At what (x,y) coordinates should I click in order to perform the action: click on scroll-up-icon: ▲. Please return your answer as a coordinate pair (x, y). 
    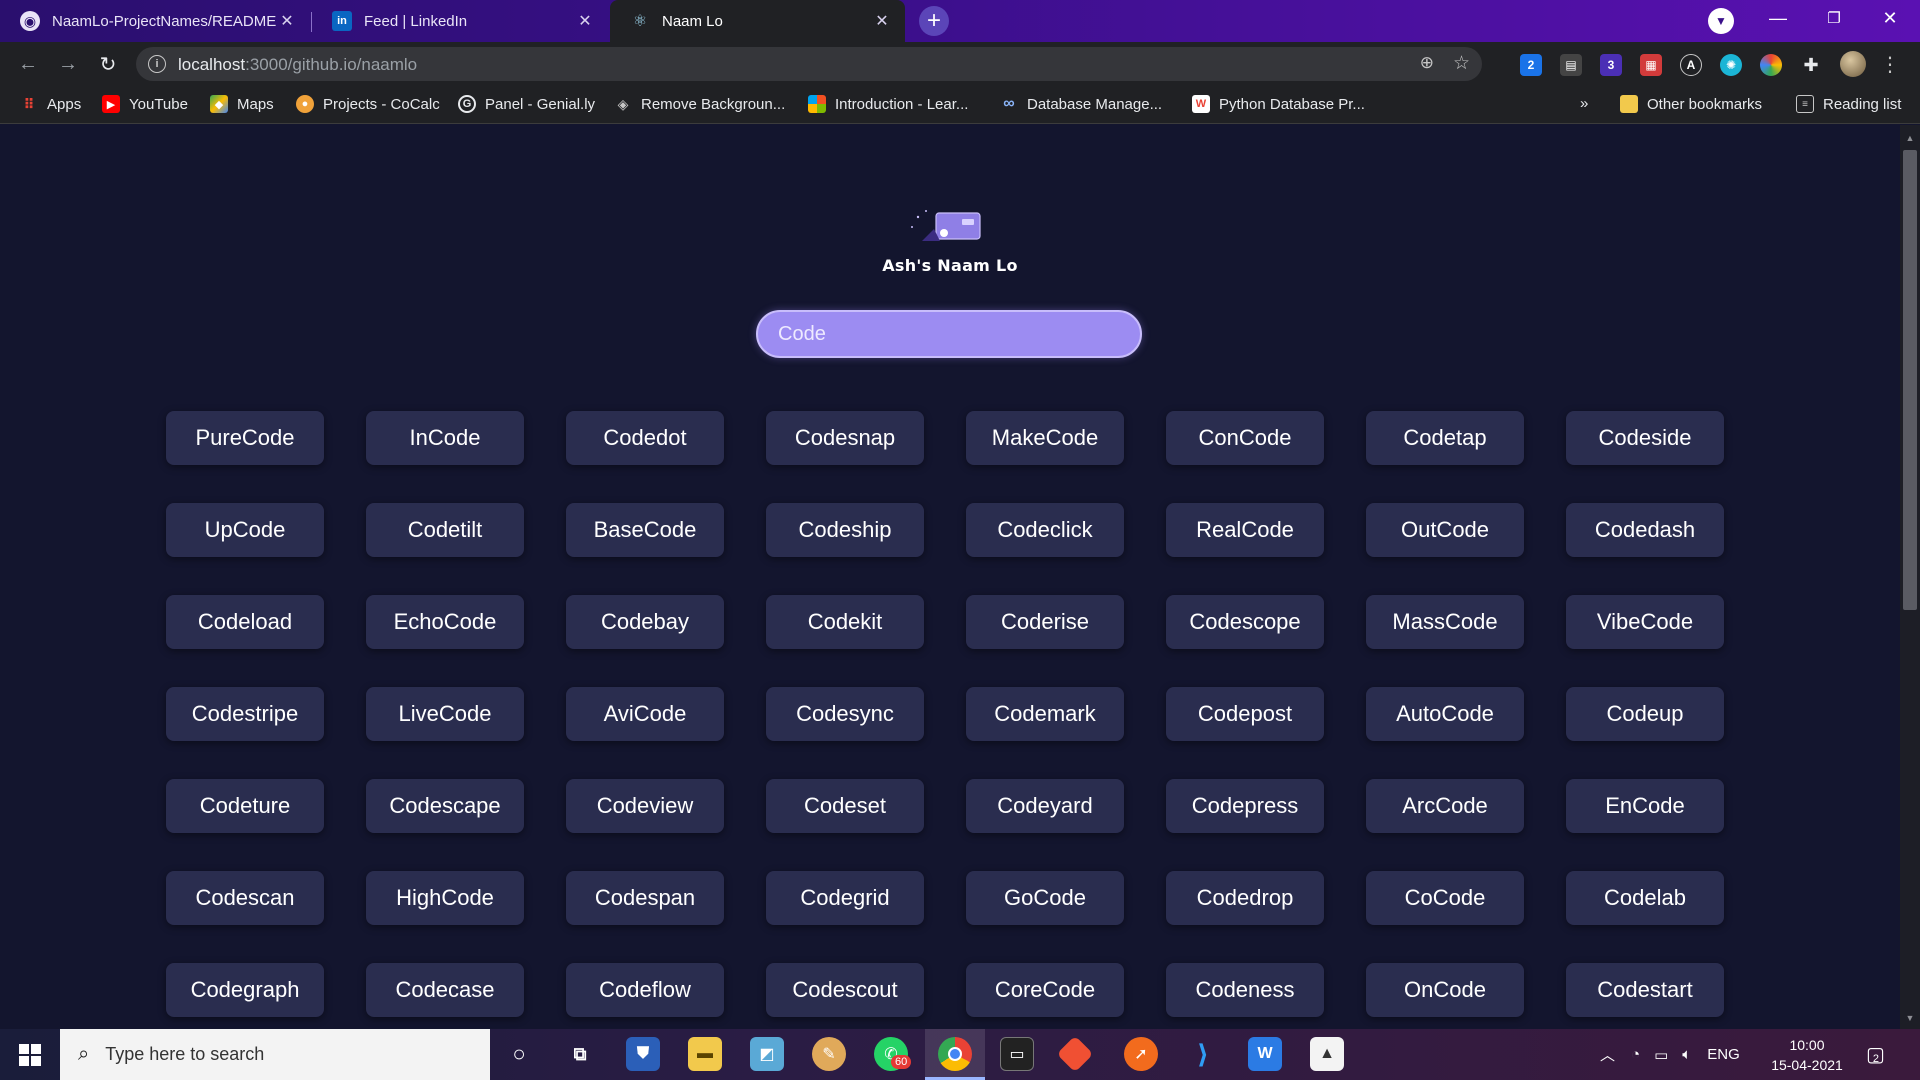
    Looking at the image, I should click on (1910, 138).